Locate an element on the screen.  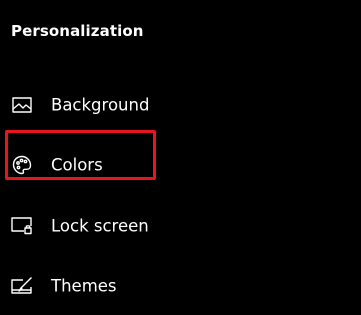
nav-item-label: Colors is located at coordinates (77, 165).